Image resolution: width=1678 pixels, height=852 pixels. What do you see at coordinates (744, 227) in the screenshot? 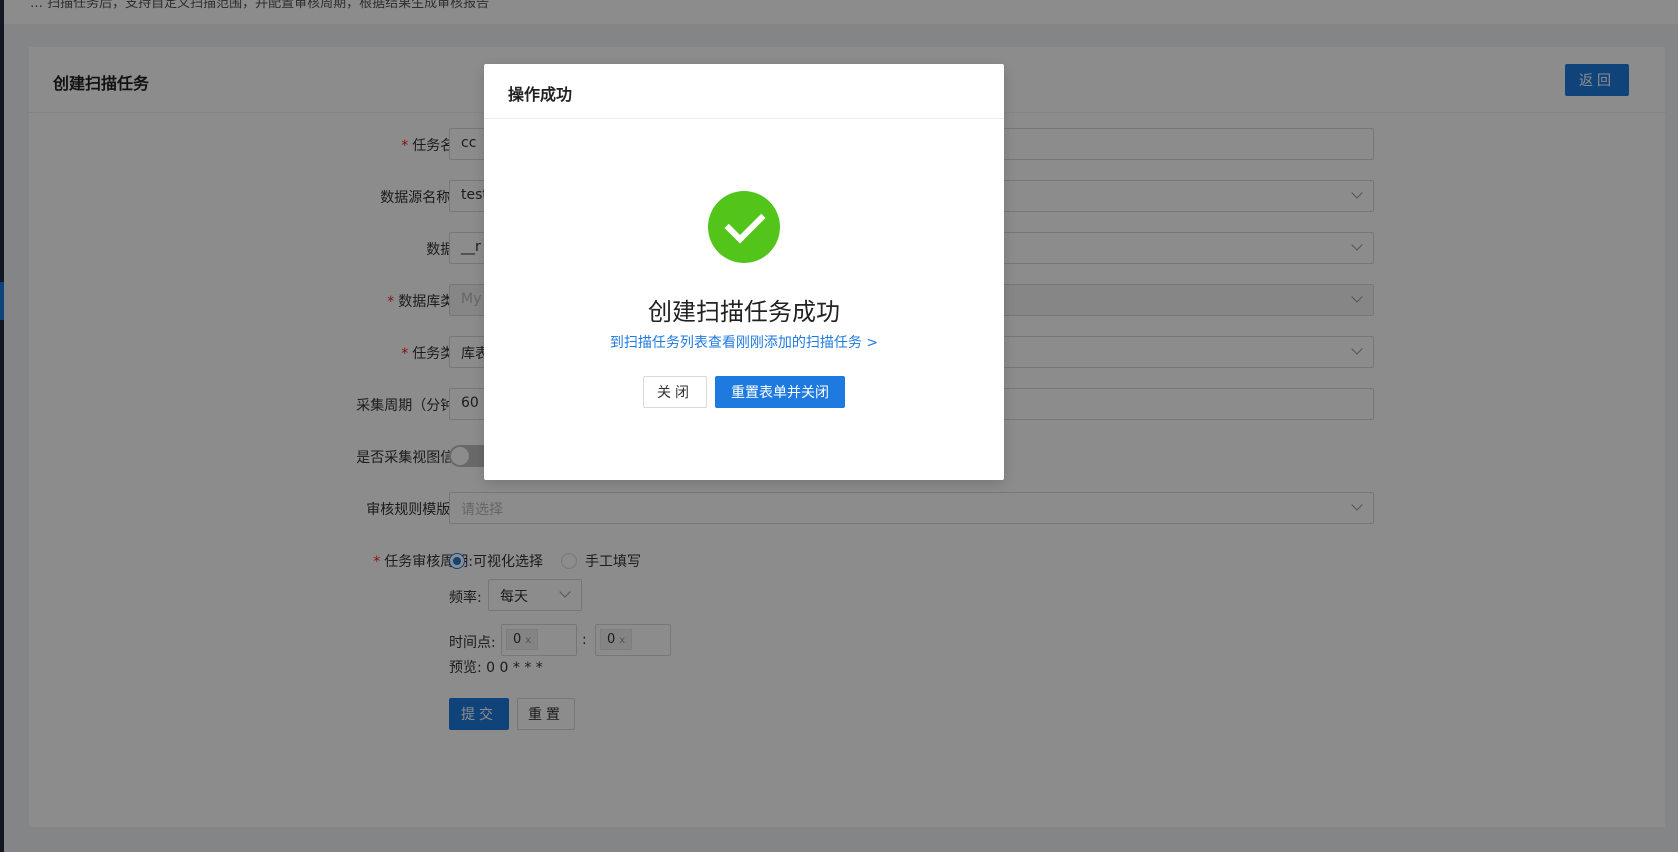
I see `check-circle-icon` at bounding box center [744, 227].